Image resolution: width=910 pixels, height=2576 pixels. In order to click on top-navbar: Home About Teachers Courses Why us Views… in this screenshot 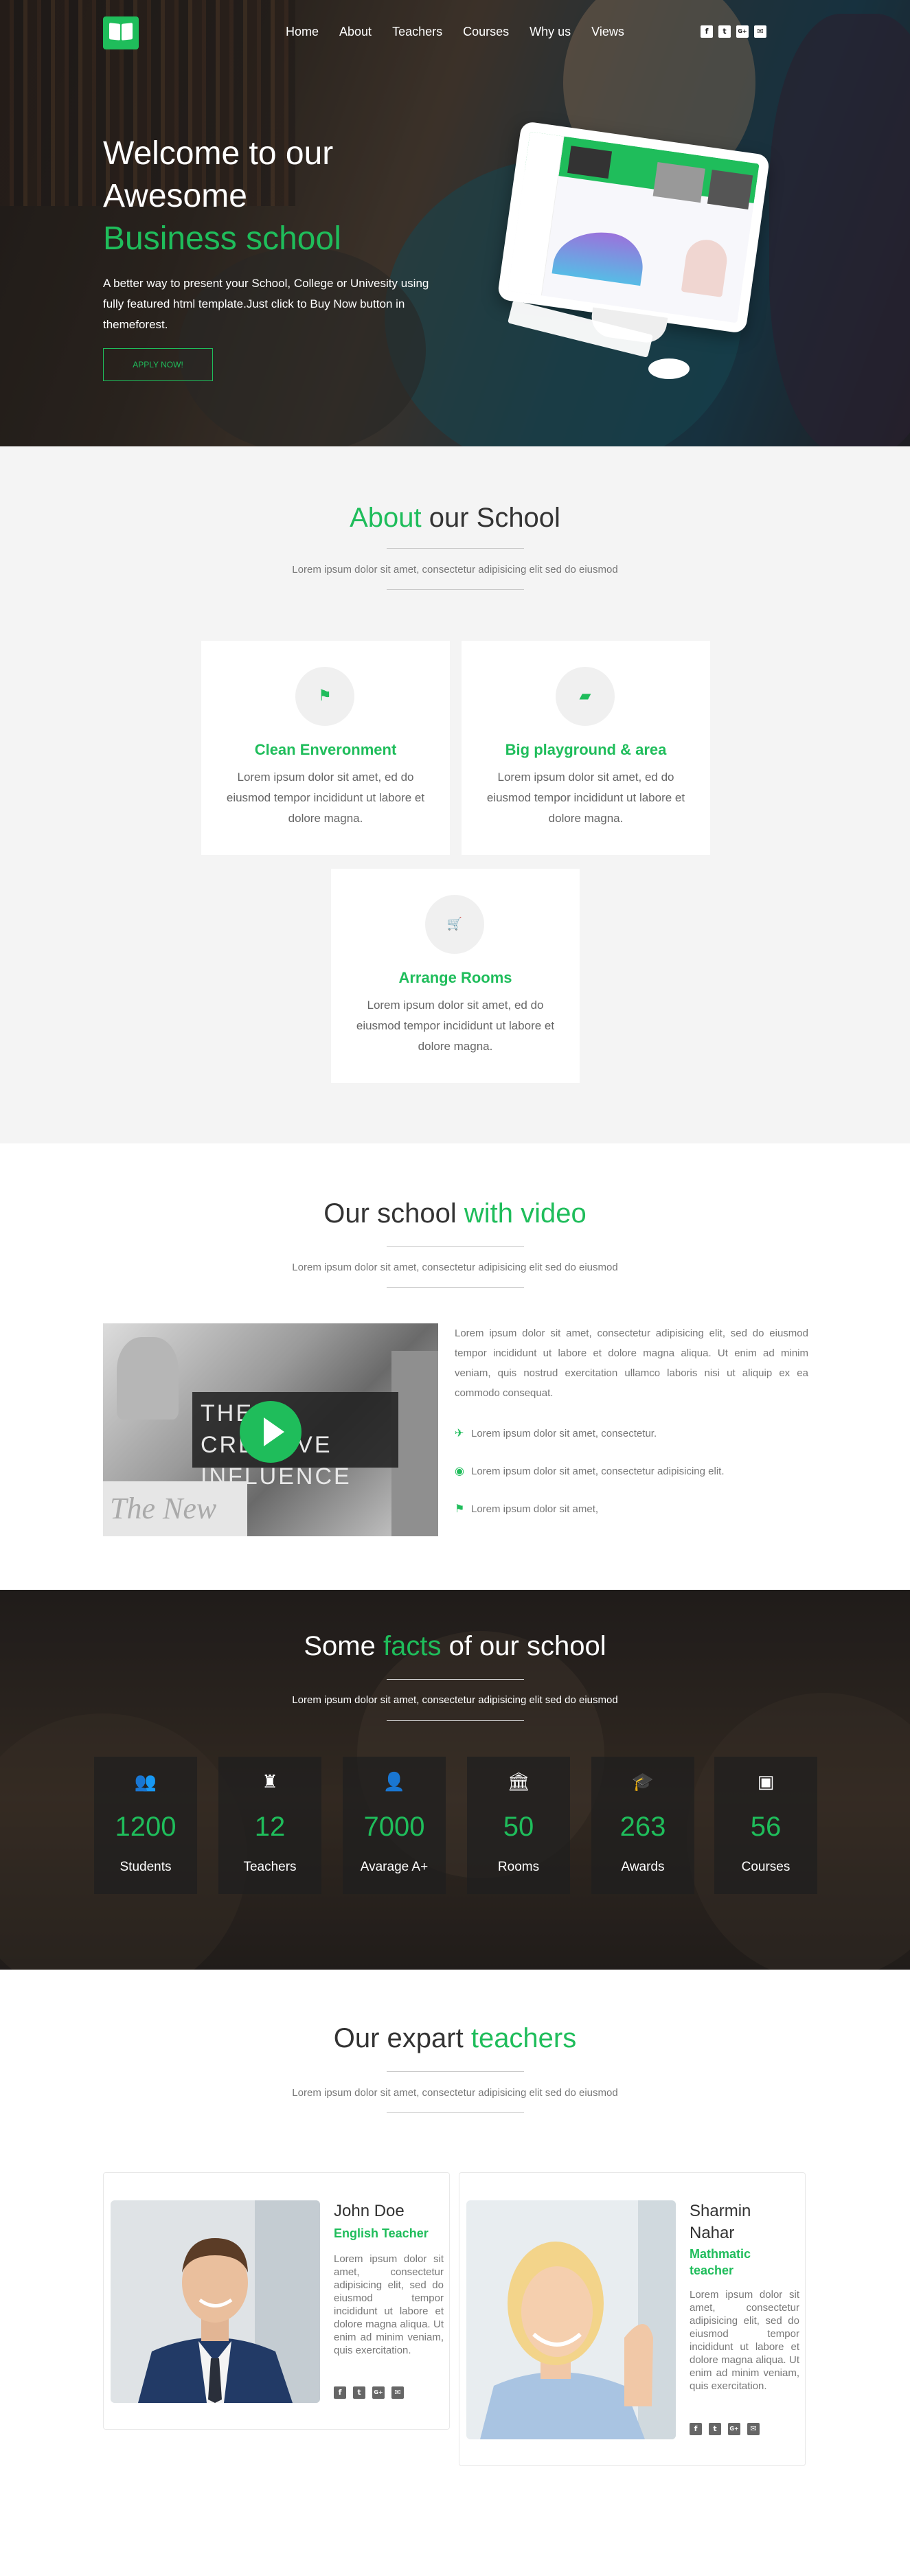, I will do `click(455, 33)`.